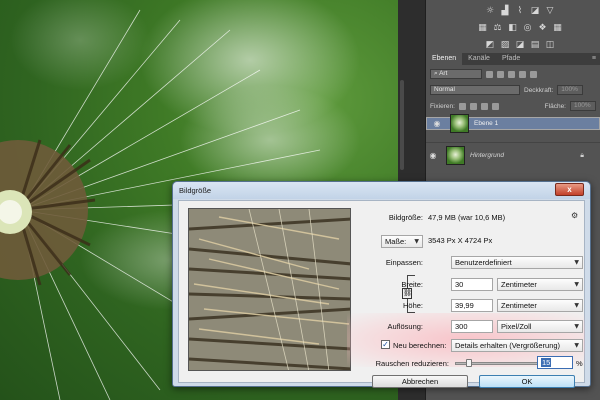  What do you see at coordinates (497, 28) in the screenshot?
I see `color-balance-icon: ⚖` at bounding box center [497, 28].